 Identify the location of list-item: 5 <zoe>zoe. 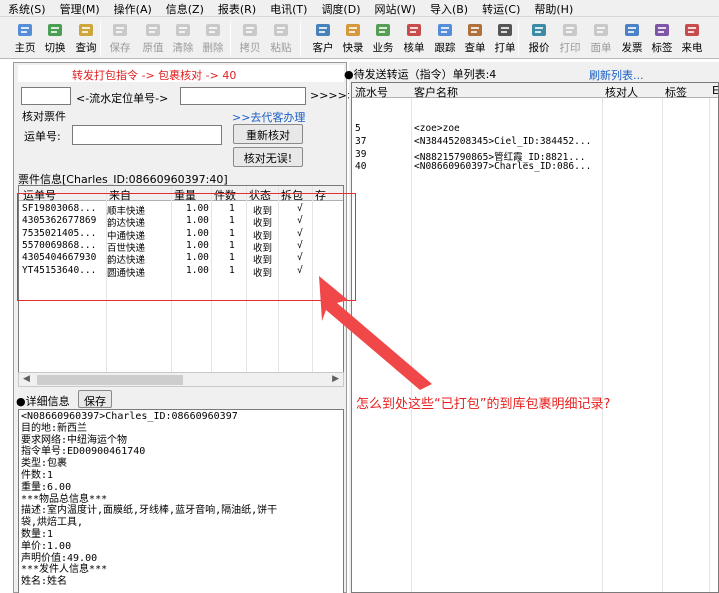
(535, 129).